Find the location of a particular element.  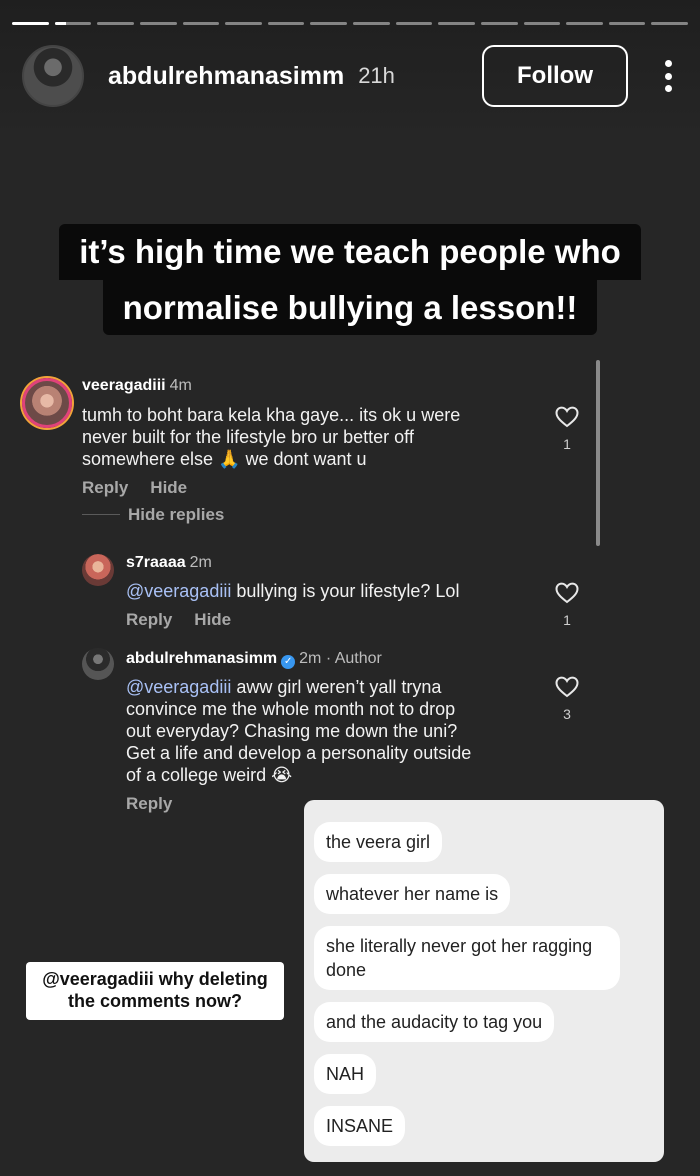

comment-time: 2m · Author is located at coordinates (340, 658).